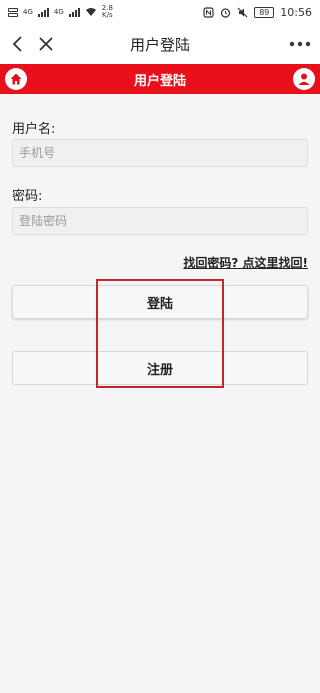 The width and height of the screenshot is (320, 693). What do you see at coordinates (43, 12) in the screenshot?
I see `signal-bars-icon` at bounding box center [43, 12].